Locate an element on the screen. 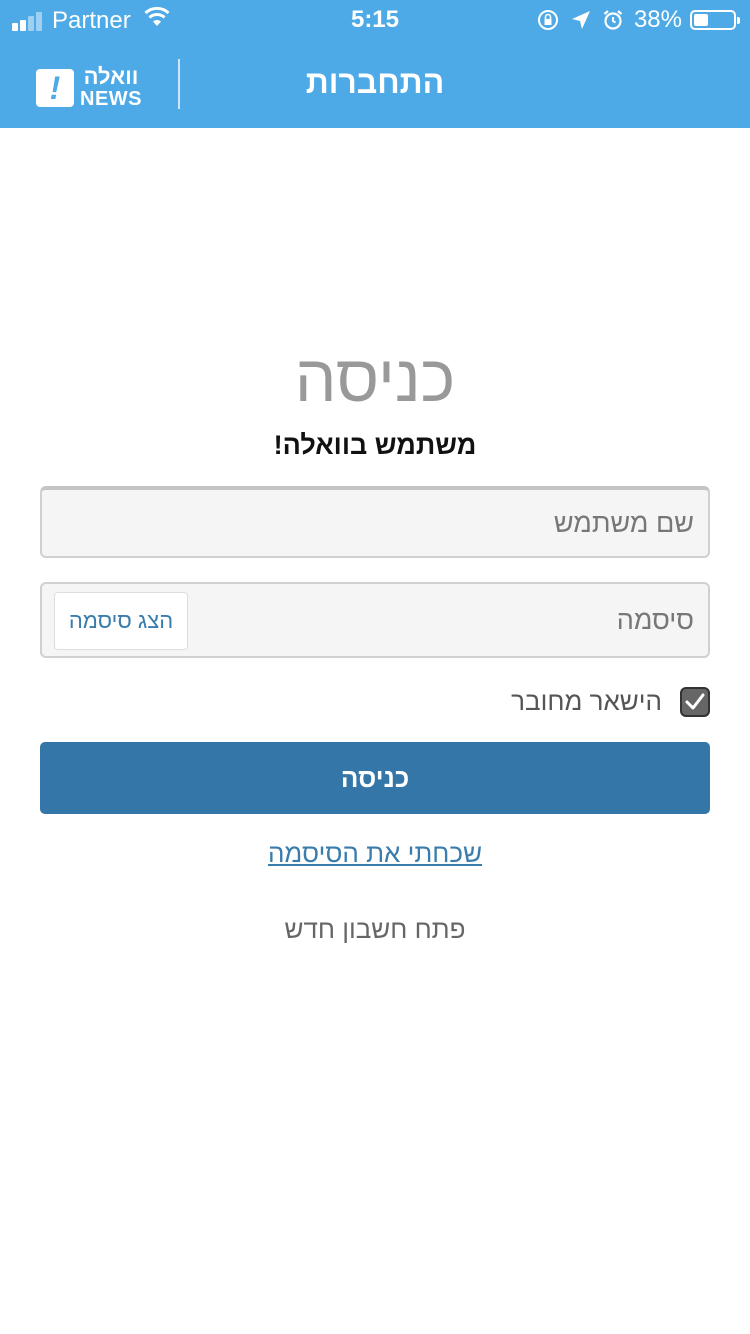  page-title: התחברות is located at coordinates (375, 82).